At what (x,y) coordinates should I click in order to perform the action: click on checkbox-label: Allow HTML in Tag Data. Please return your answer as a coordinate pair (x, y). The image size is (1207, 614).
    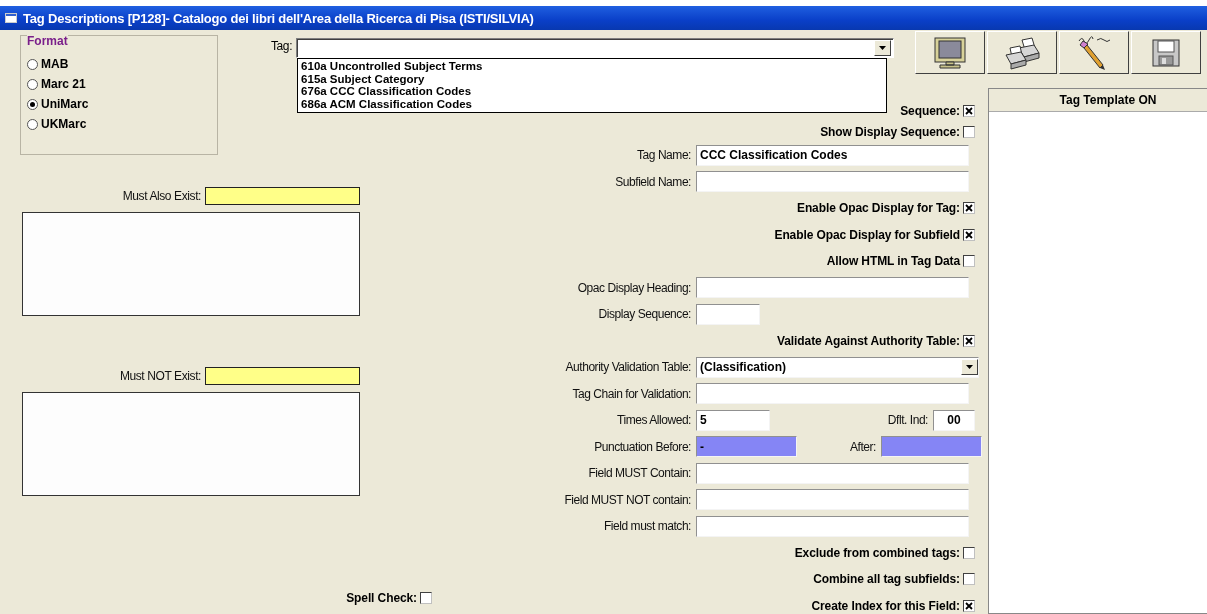
    Looking at the image, I should click on (893, 261).